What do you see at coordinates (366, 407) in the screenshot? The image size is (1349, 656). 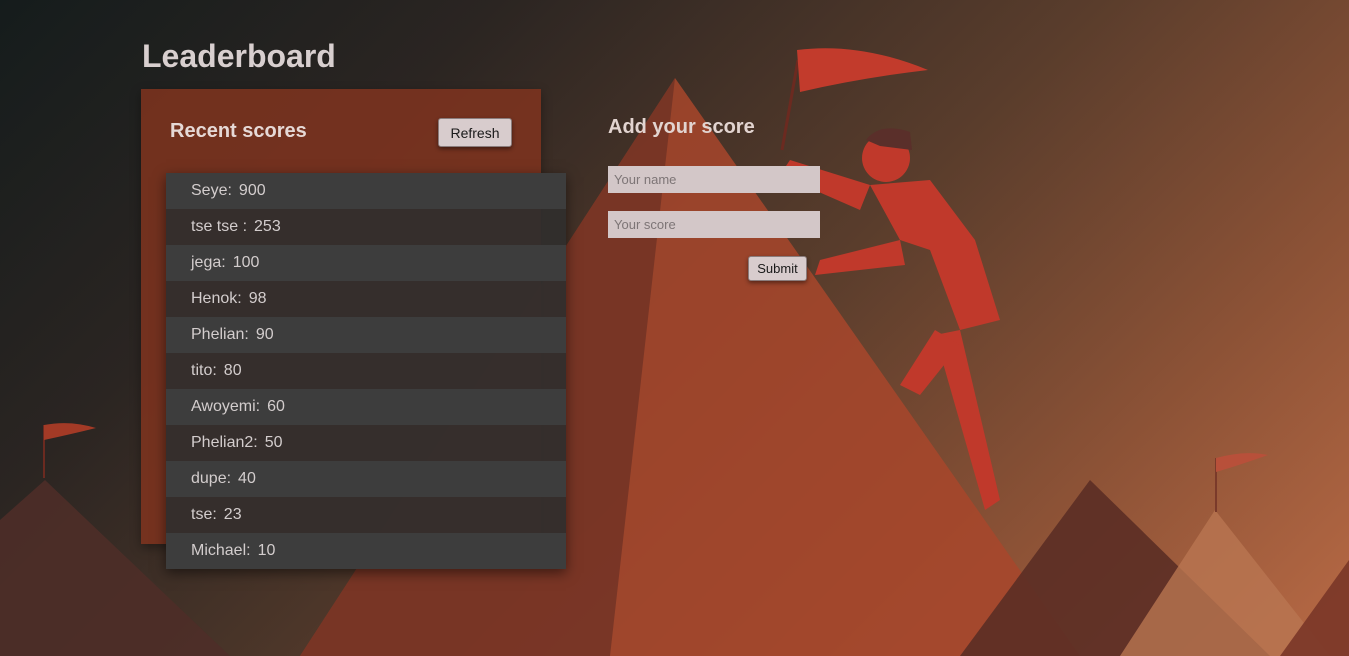 I see `score-list-item: Awoyemi: 60` at bounding box center [366, 407].